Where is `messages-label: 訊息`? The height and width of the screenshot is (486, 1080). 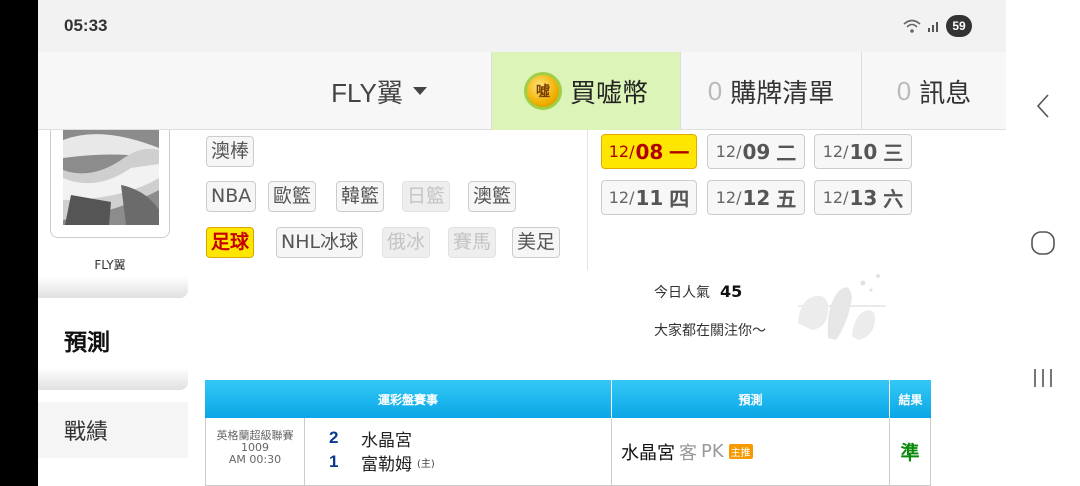 messages-label: 訊息 is located at coordinates (945, 93).